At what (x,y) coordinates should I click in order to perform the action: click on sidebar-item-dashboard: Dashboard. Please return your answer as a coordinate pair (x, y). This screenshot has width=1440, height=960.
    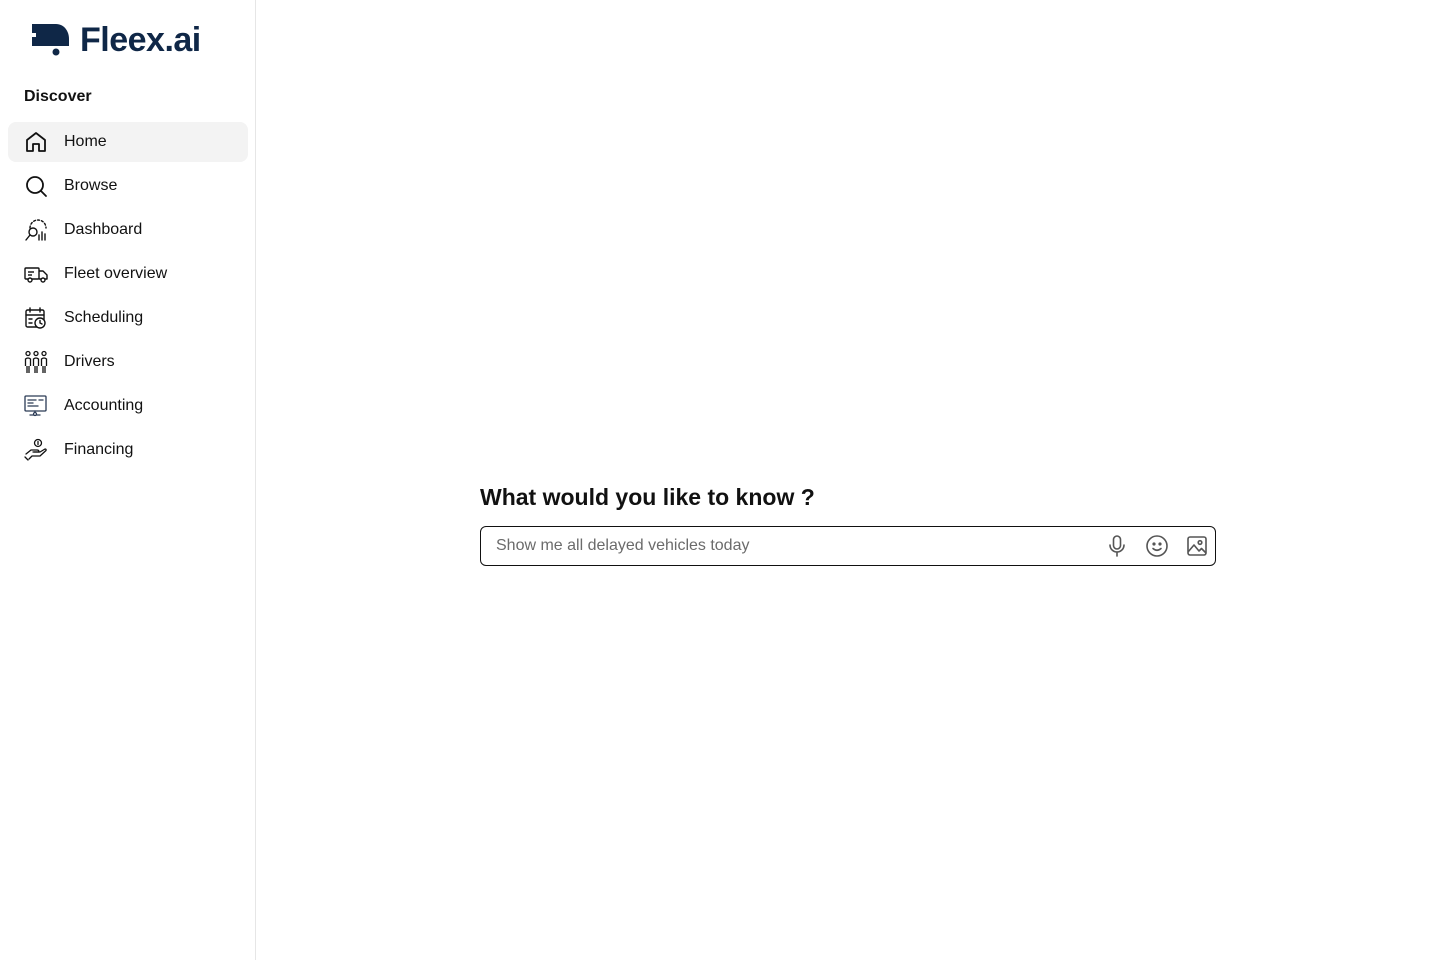
    Looking at the image, I should click on (128, 230).